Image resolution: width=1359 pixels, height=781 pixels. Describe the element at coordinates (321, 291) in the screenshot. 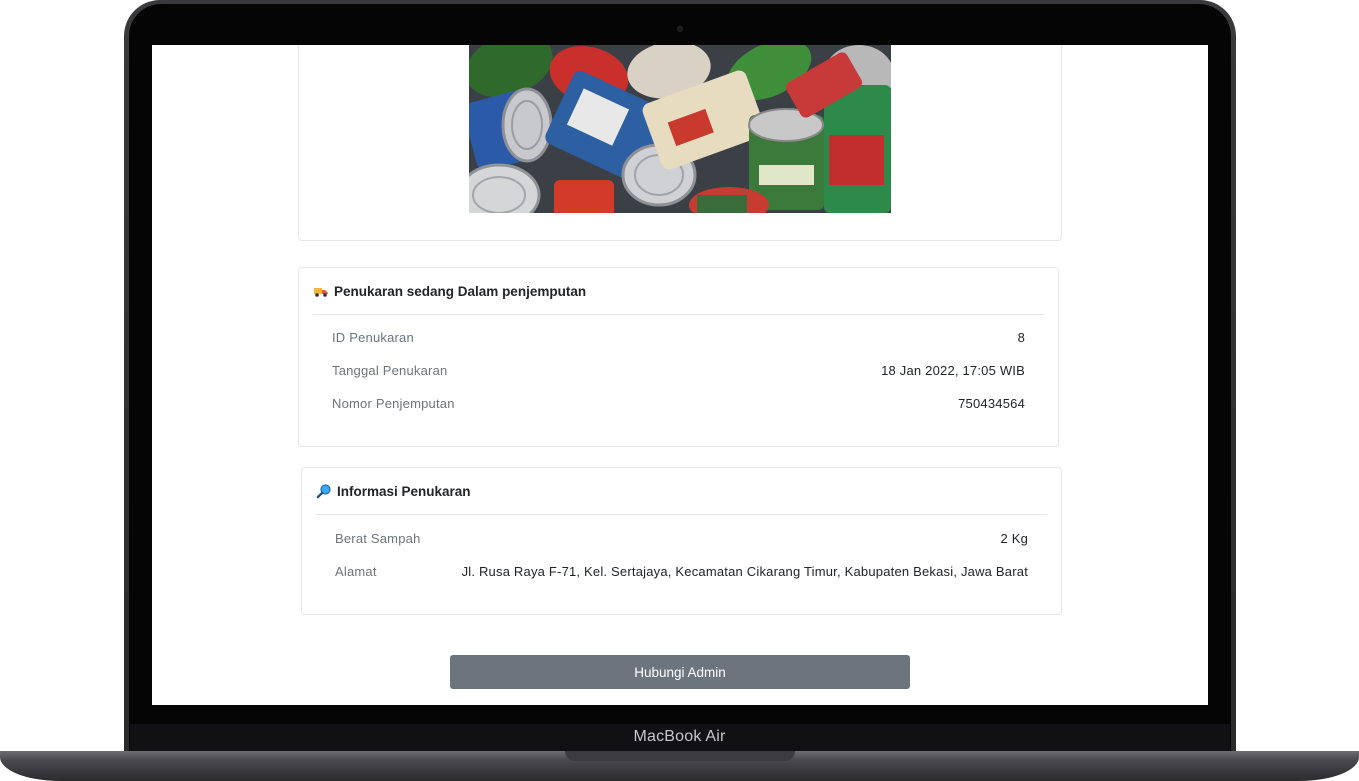

I see `delivery-truck-icon` at that location.